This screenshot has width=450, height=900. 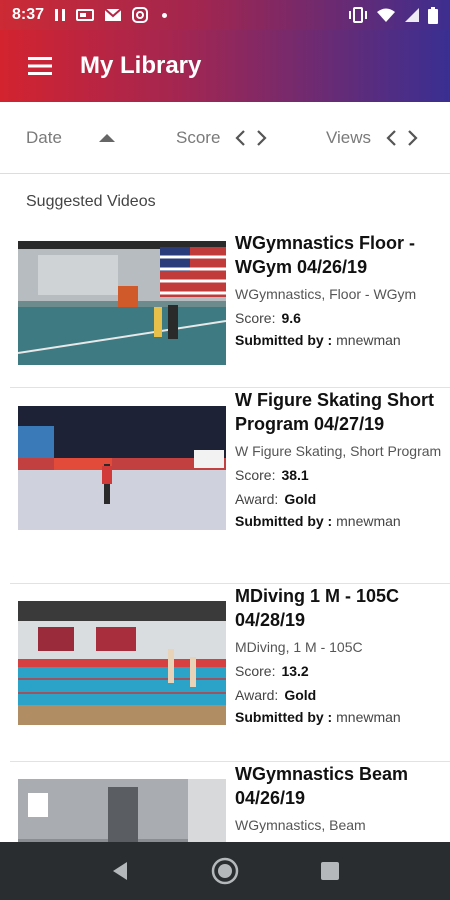 I want to click on page-title: My Library, so click(x=141, y=65).